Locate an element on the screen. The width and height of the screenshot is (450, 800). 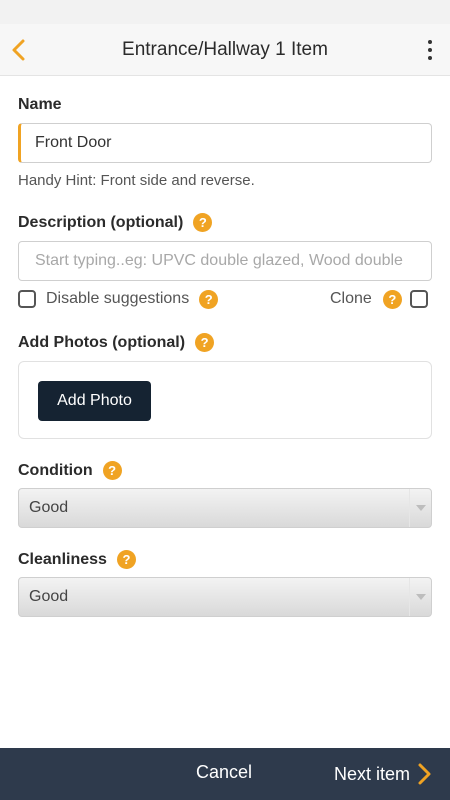
clone-checkbox is located at coordinates (418, 299).